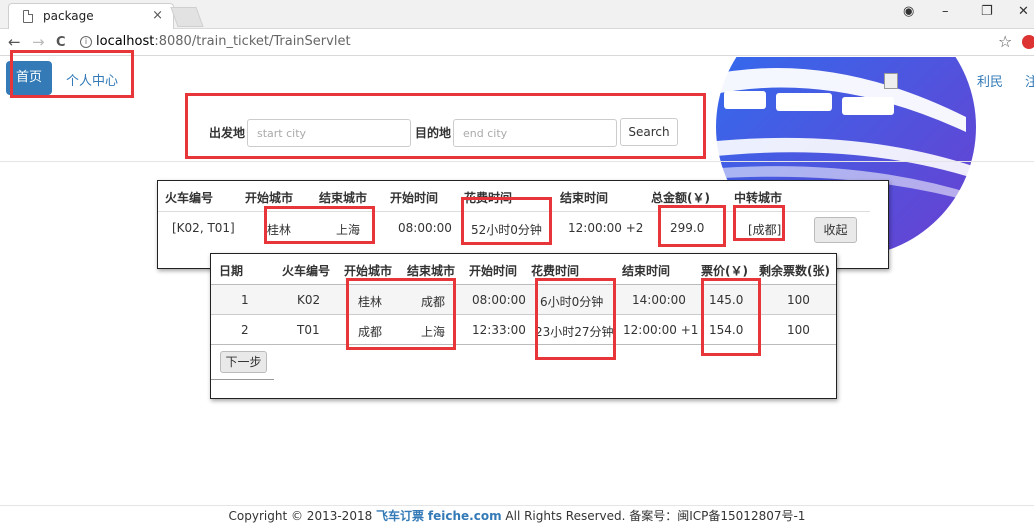 The height and width of the screenshot is (528, 1034). I want to click on new-tab-button, so click(187, 17).